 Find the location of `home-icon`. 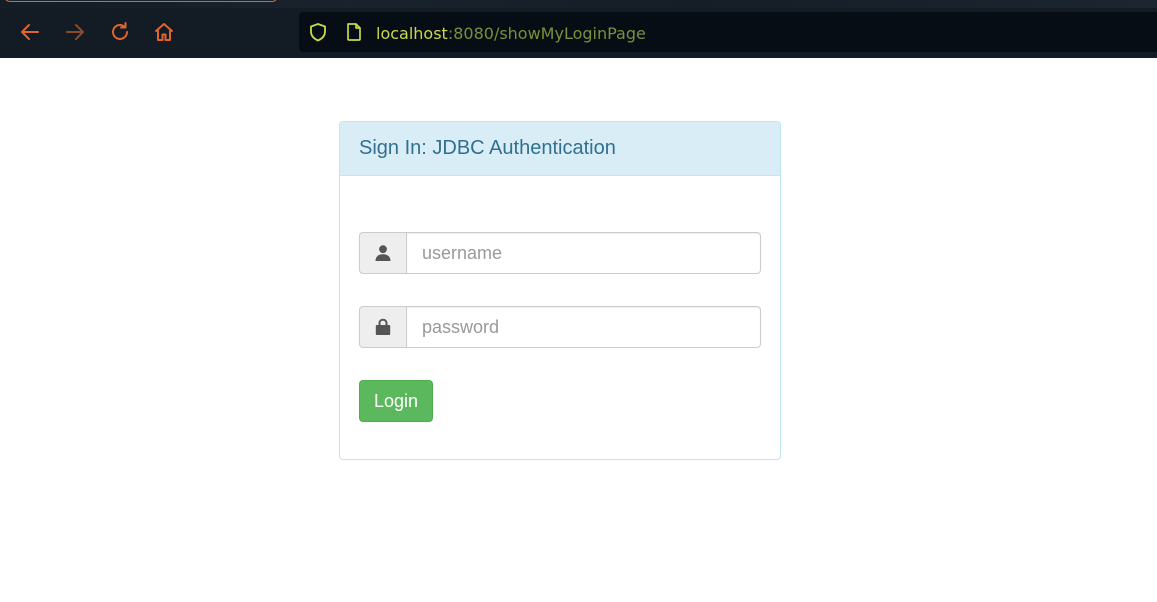

home-icon is located at coordinates (164, 32).